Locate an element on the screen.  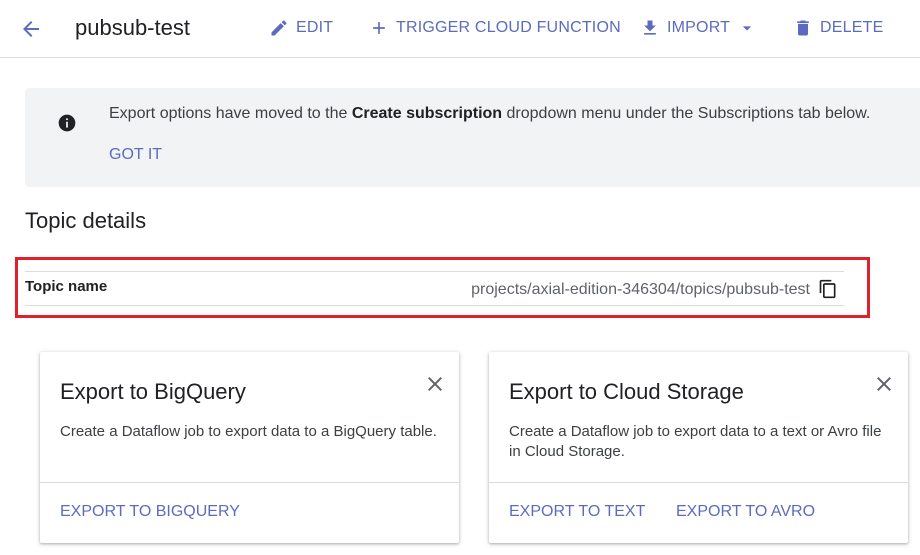
banner-message-prefix: Export options have moved to the is located at coordinates (230, 113).